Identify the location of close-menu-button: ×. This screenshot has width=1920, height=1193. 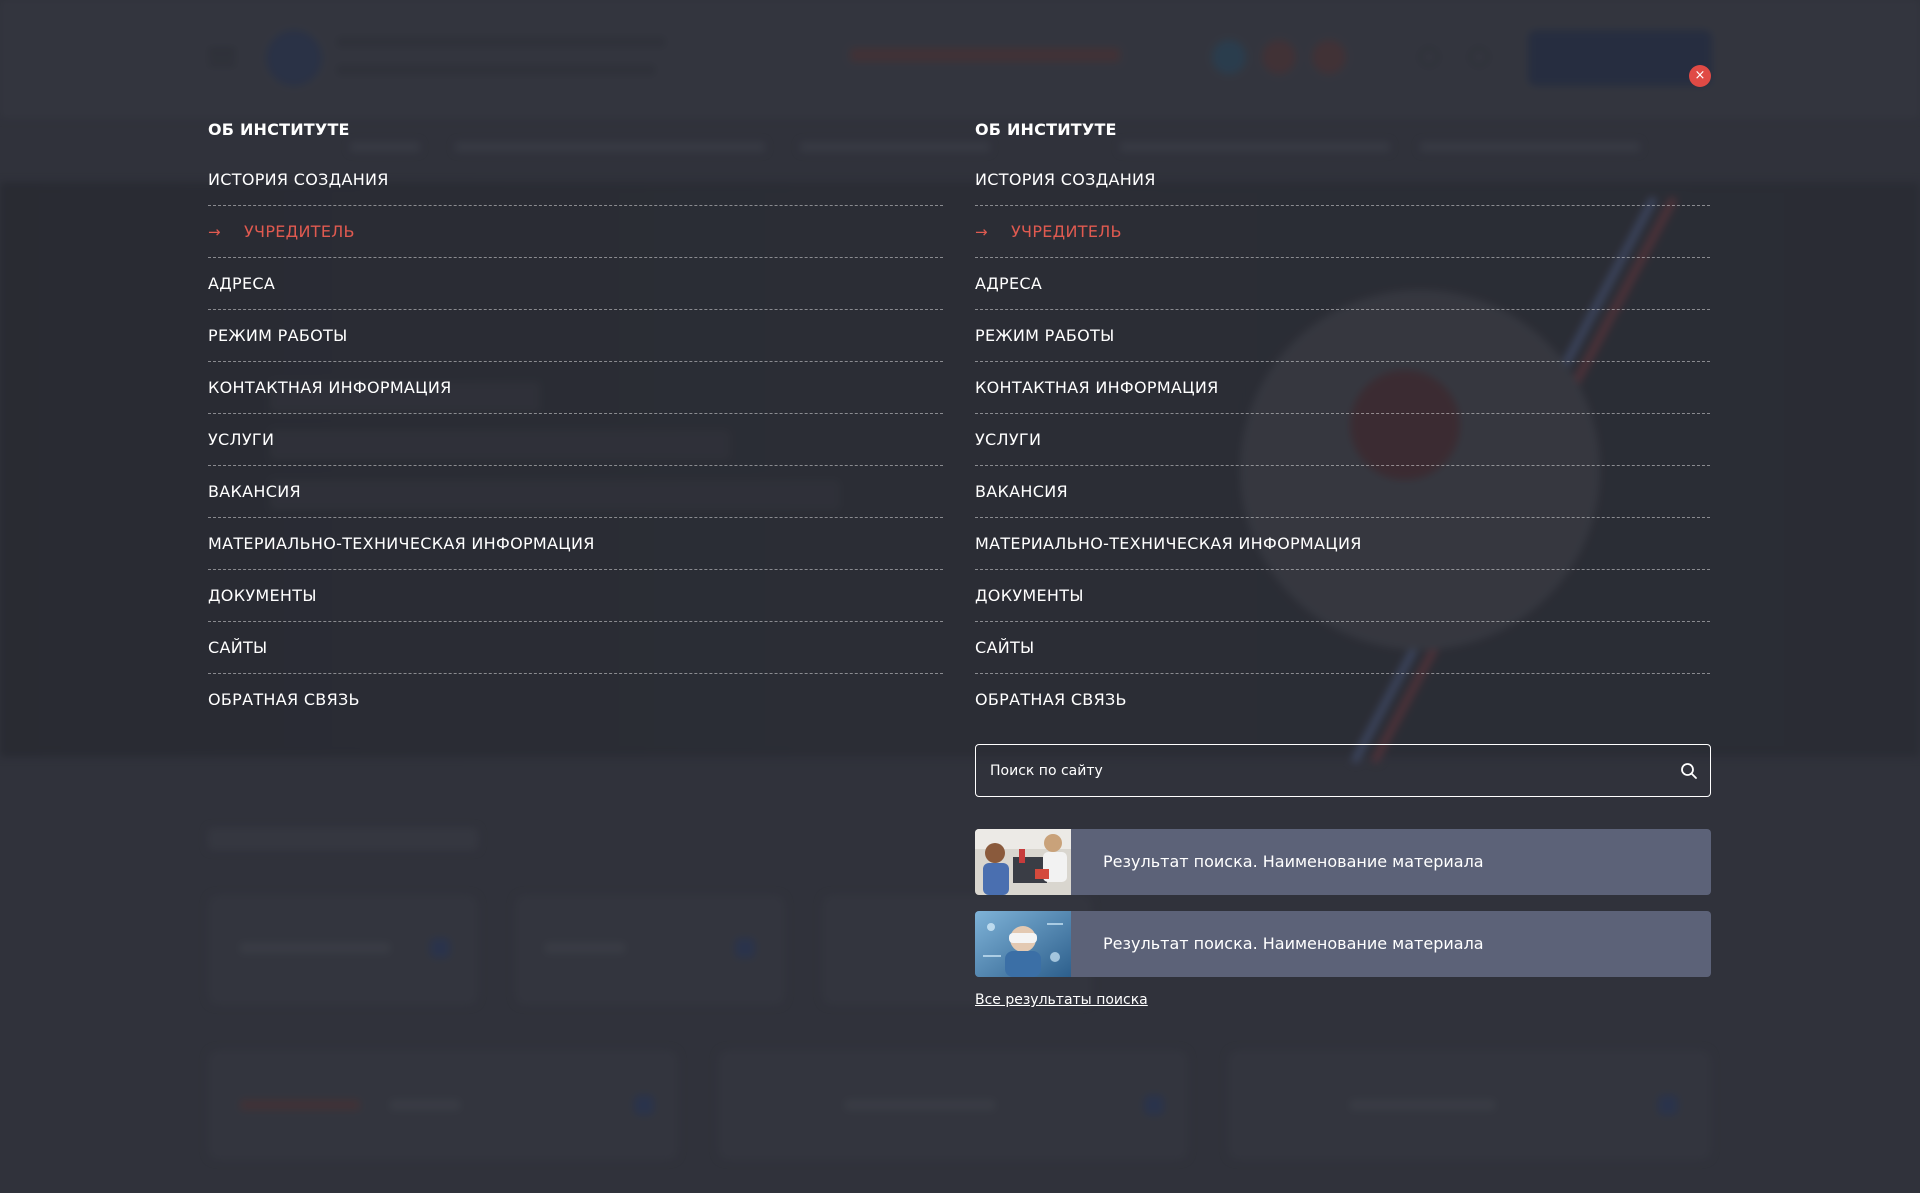
(1700, 76).